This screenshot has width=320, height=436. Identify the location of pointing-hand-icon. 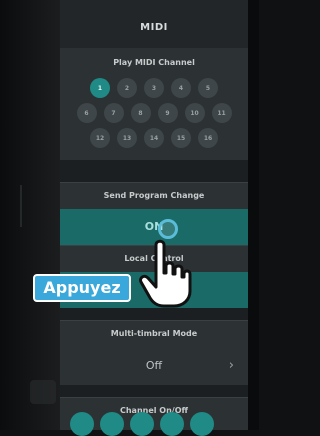
(165, 273).